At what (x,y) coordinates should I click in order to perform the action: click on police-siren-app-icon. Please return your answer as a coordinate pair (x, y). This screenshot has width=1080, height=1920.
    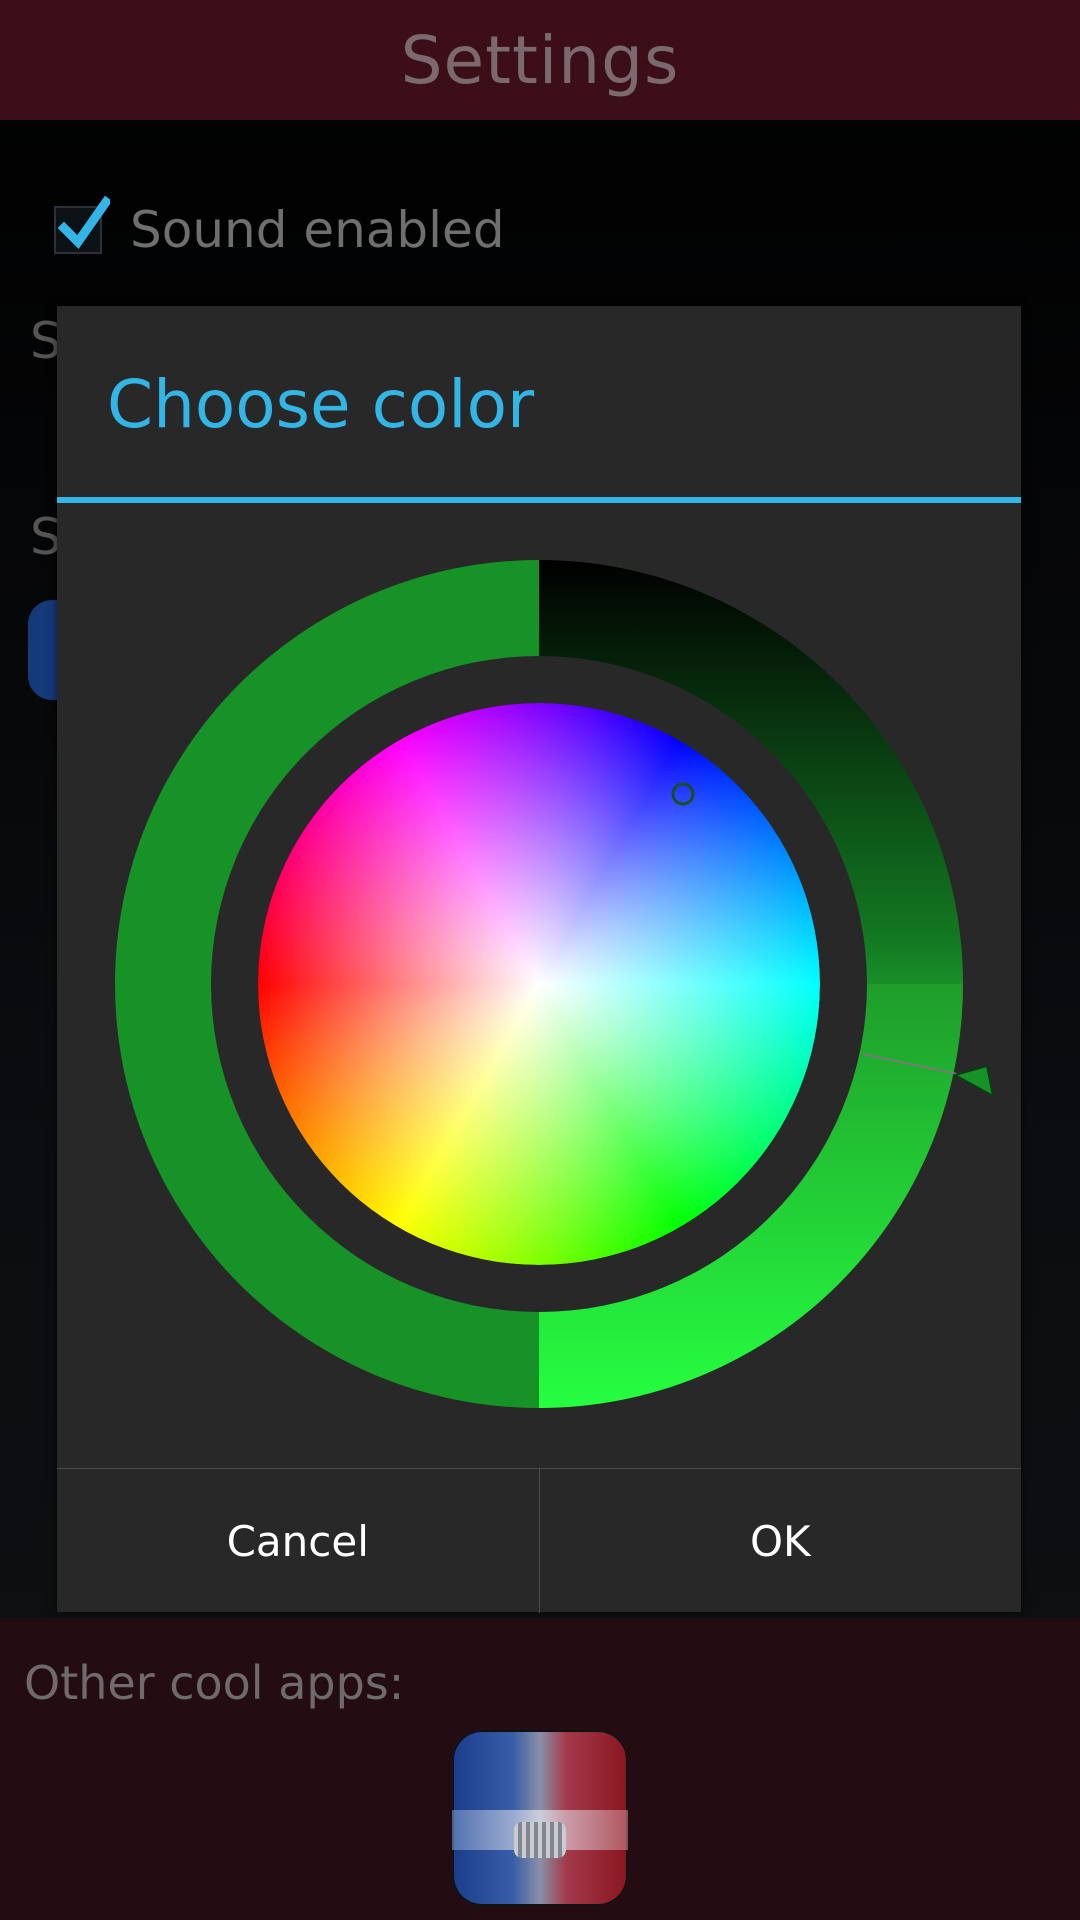
    Looking at the image, I should click on (540, 1818).